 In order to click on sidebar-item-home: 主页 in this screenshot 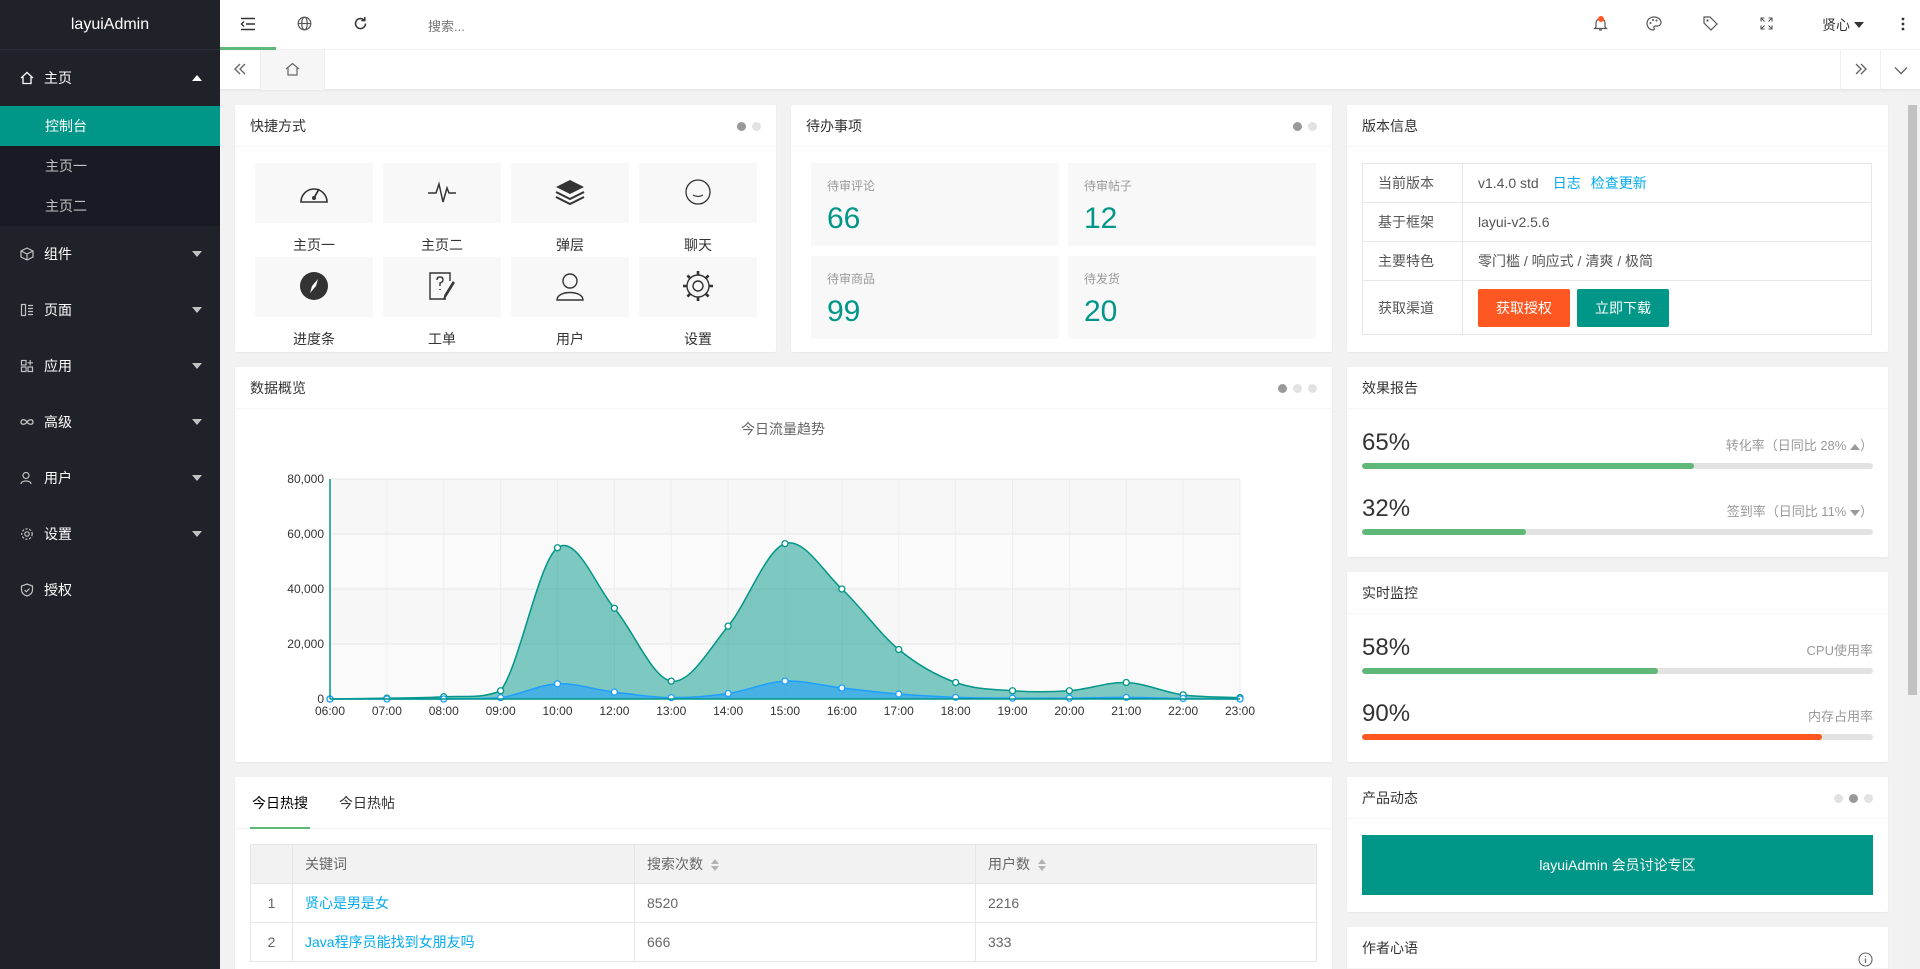, I will do `click(110, 78)`.